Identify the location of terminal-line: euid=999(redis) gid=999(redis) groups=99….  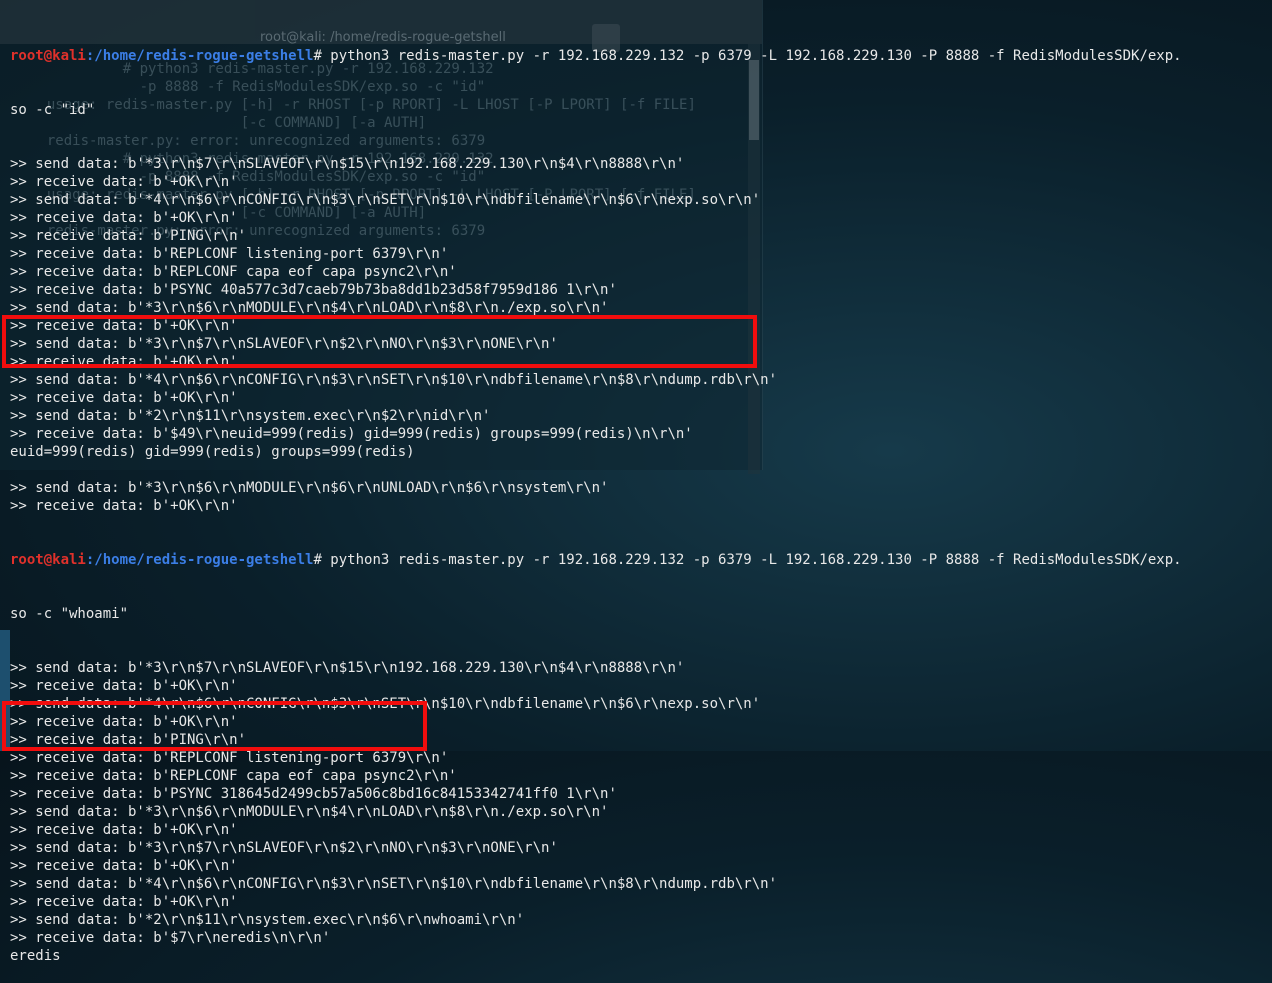
(212, 452).